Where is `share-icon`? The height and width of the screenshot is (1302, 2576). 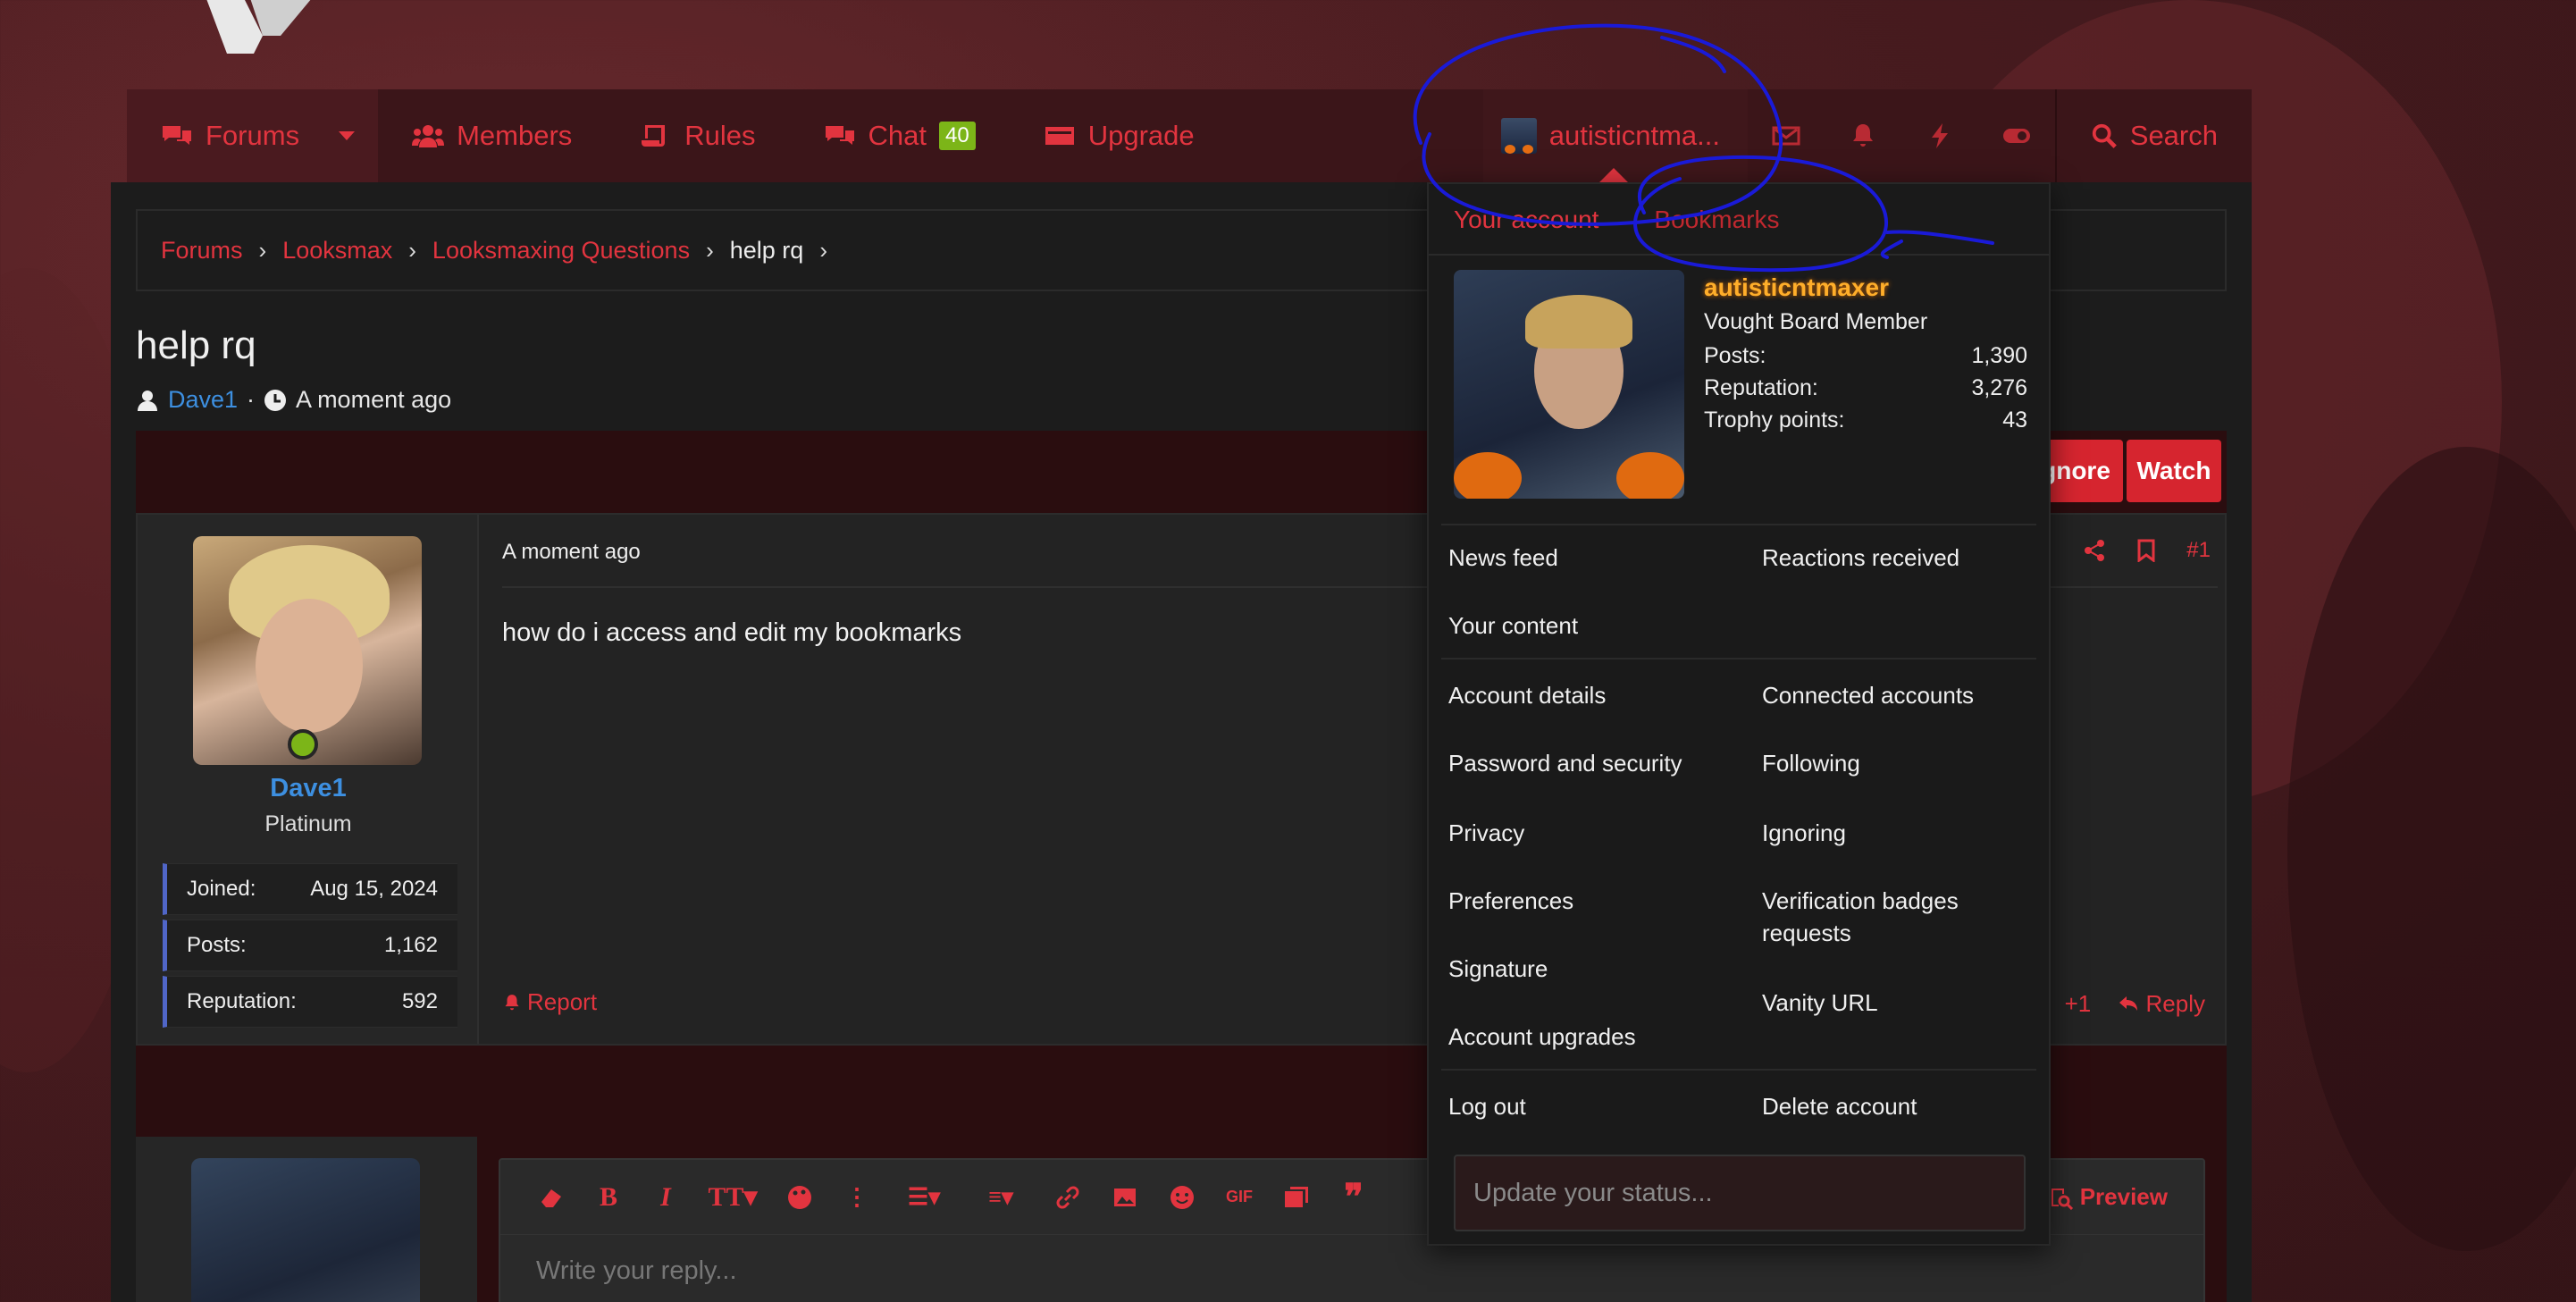
share-icon is located at coordinates (2094, 550).